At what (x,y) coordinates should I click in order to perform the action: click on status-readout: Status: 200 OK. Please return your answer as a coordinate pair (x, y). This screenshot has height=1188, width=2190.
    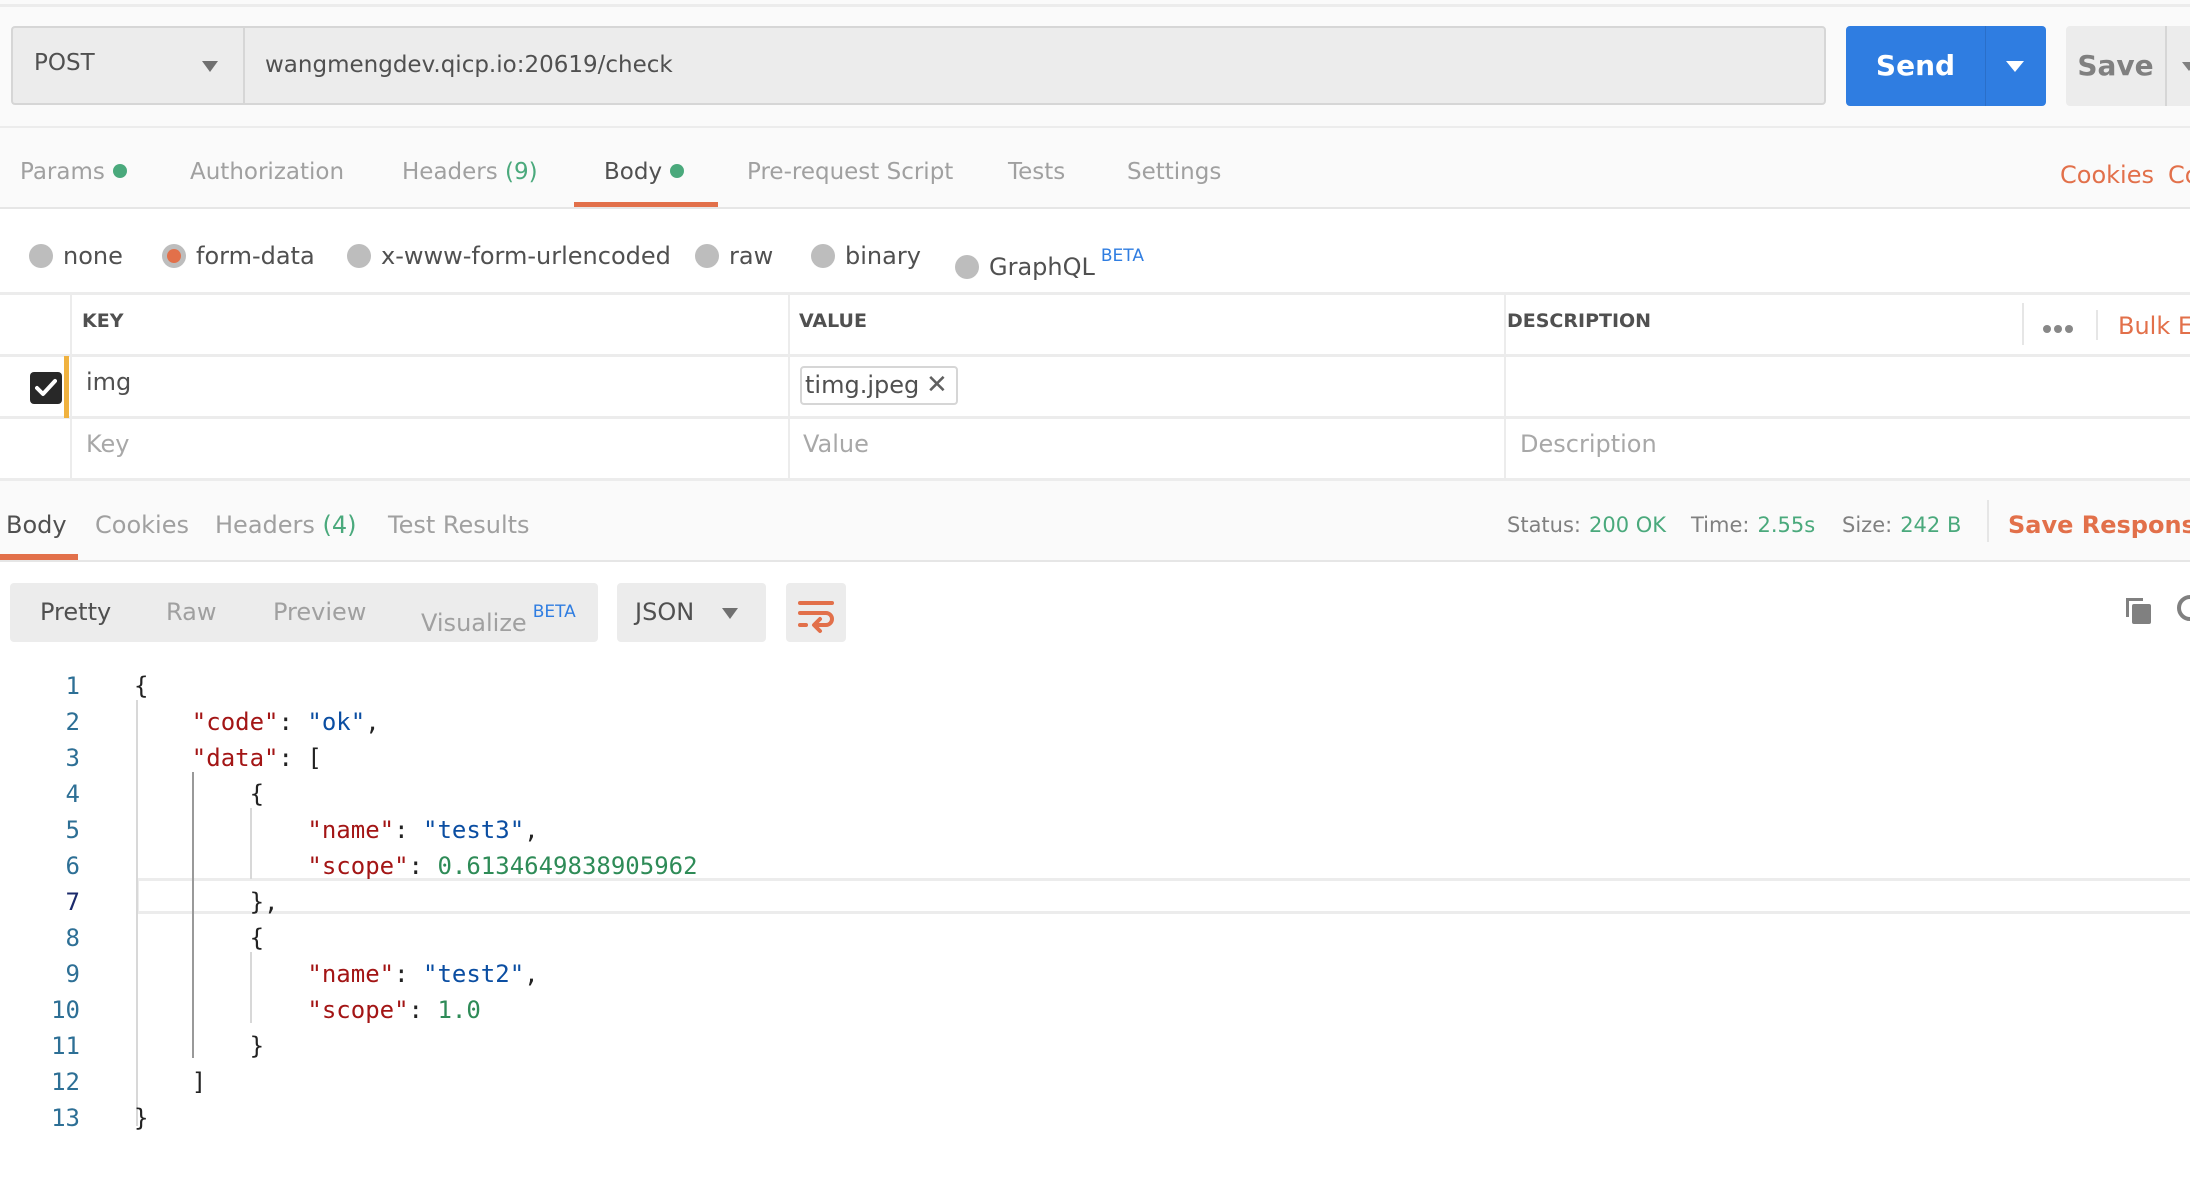
    Looking at the image, I should click on (1586, 525).